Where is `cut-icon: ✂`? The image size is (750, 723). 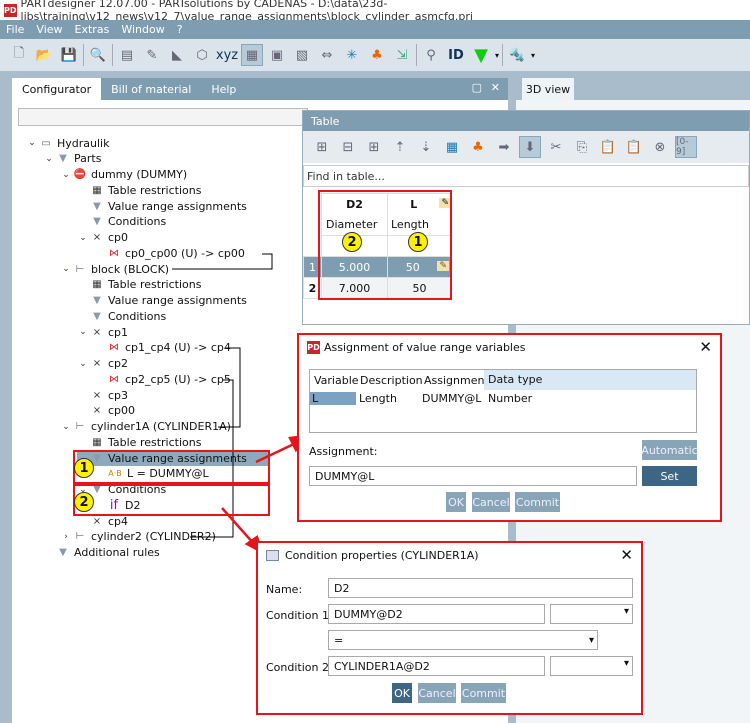
cut-icon: ✂ is located at coordinates (556, 147).